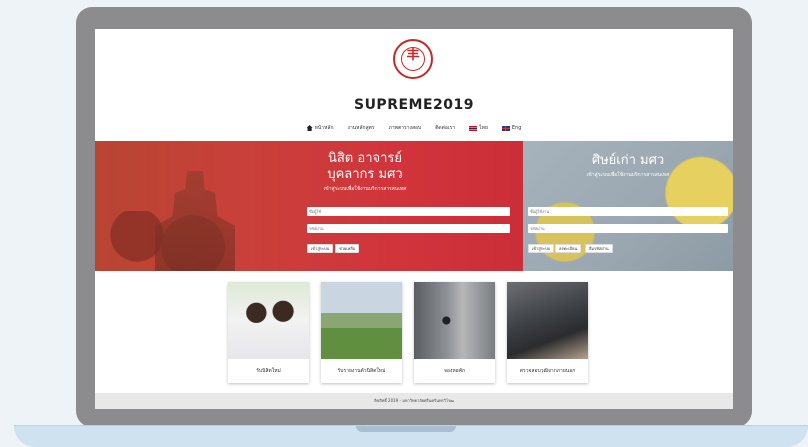 The width and height of the screenshot is (808, 447). I want to click on students-photo, so click(268, 320).